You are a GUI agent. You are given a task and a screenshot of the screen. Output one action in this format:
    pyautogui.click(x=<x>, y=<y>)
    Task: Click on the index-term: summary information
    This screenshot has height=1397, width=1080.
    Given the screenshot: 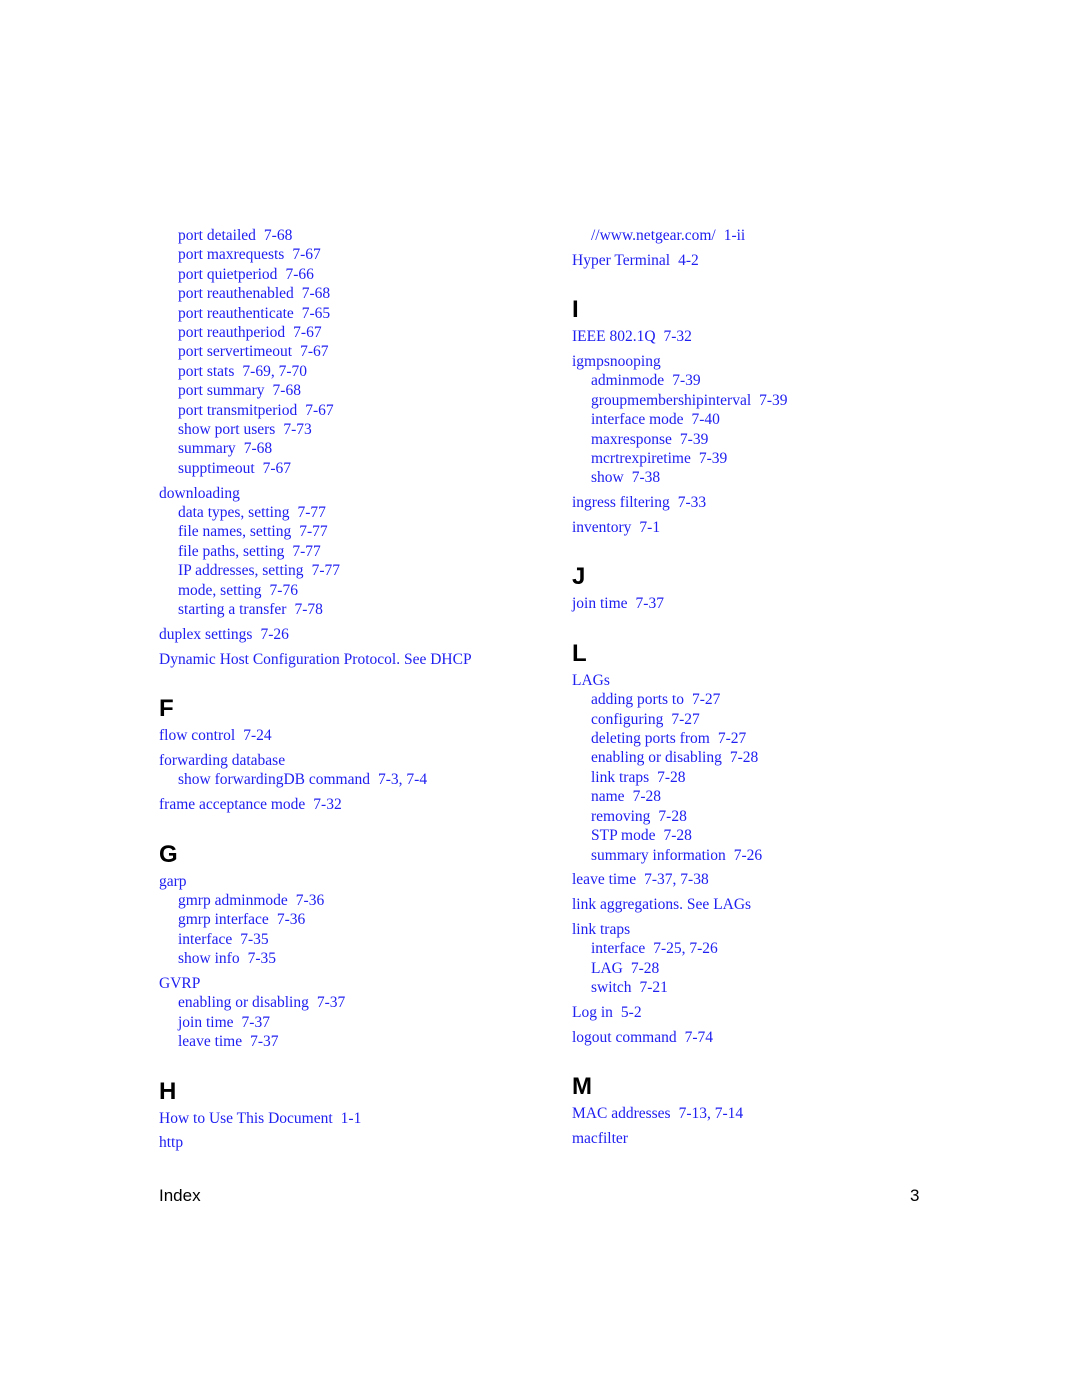 What is the action you would take?
    pyautogui.click(x=658, y=855)
    